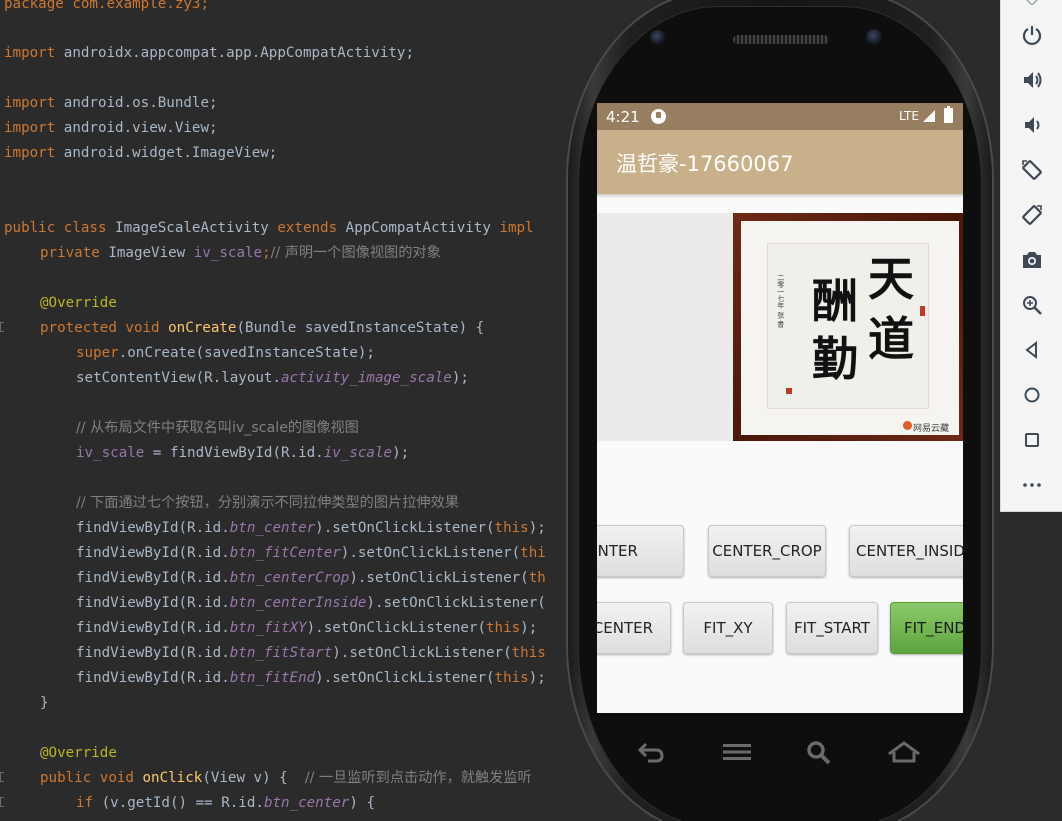 The width and height of the screenshot is (1062, 821). What do you see at coordinates (246, 353) in the screenshot?
I see `code-token: .onCreate(savedInstanceState);` at bounding box center [246, 353].